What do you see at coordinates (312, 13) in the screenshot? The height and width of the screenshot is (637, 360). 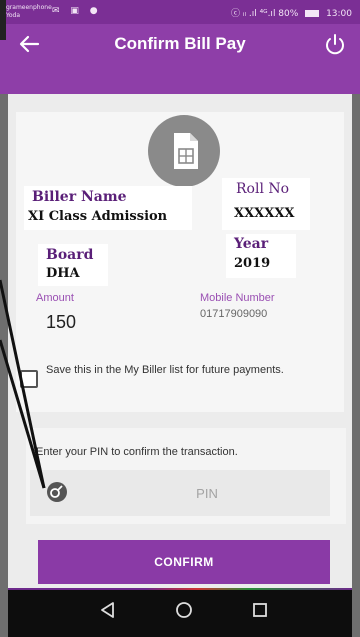 I see `battery-icon` at bounding box center [312, 13].